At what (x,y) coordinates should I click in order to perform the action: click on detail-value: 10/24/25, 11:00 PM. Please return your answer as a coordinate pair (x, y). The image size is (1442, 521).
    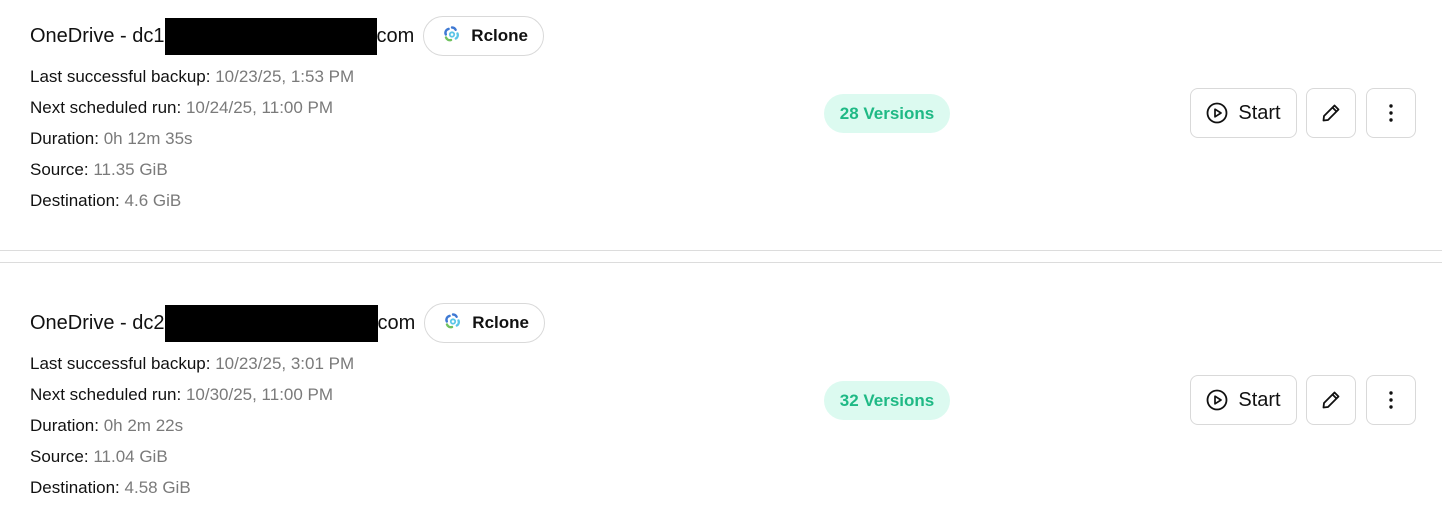
    Looking at the image, I should click on (259, 107).